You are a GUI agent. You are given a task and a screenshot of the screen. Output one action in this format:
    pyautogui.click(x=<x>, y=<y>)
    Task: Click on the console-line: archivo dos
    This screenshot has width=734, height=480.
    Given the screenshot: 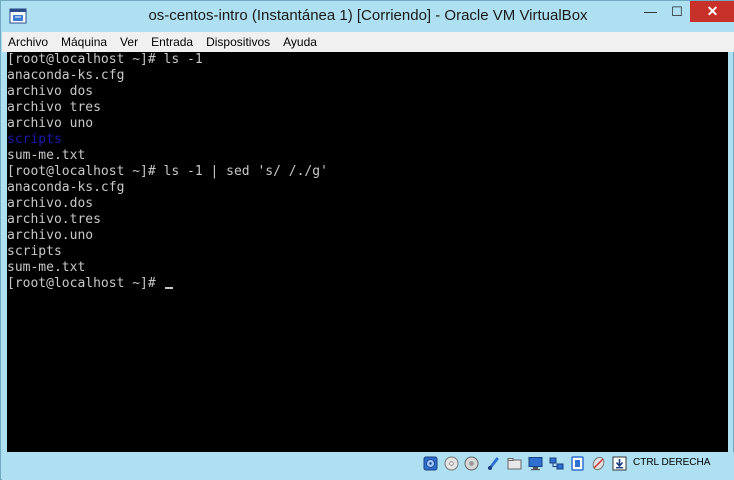 What is the action you would take?
    pyautogui.click(x=50, y=91)
    